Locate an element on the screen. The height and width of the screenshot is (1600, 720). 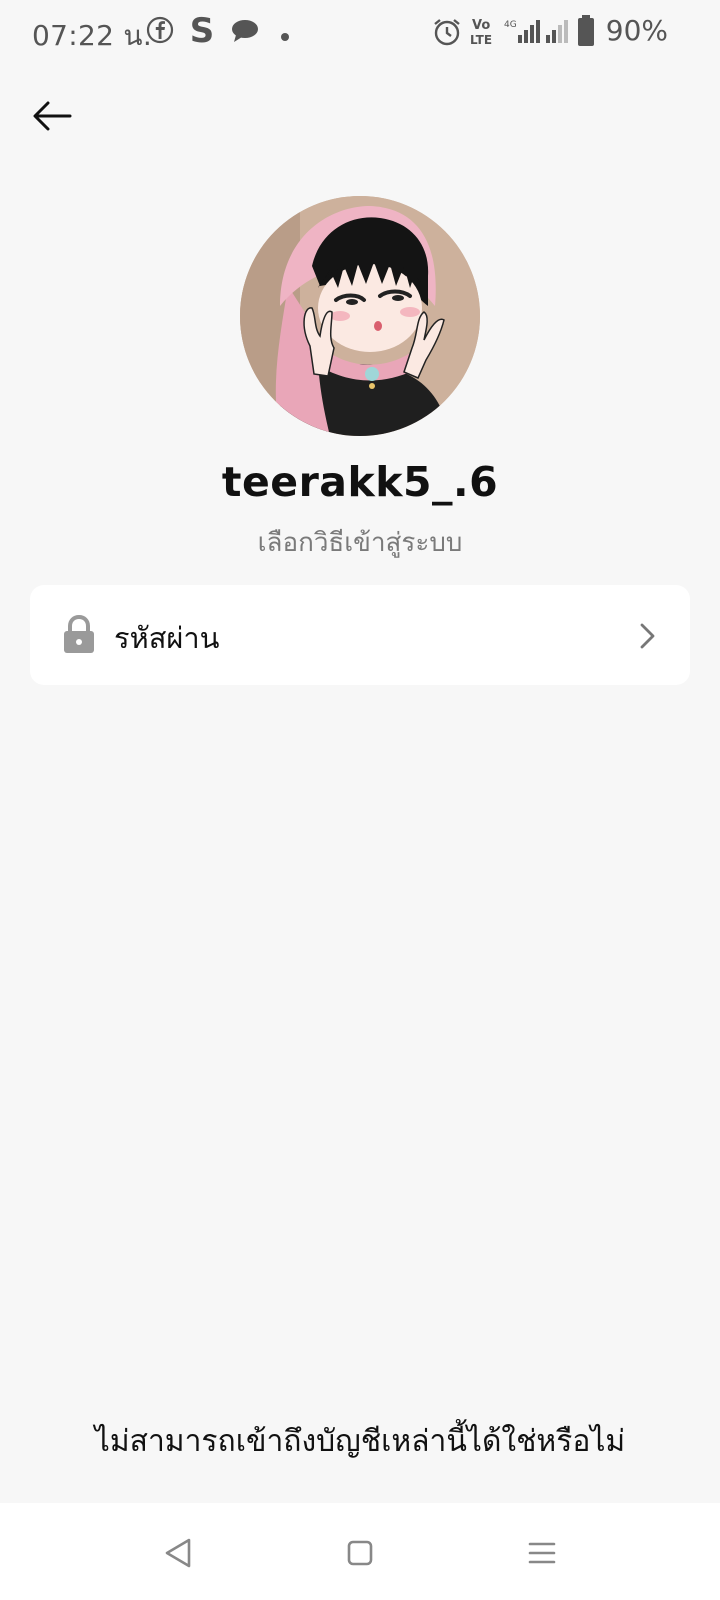
arrow-left-icon is located at coordinates (52, 116).